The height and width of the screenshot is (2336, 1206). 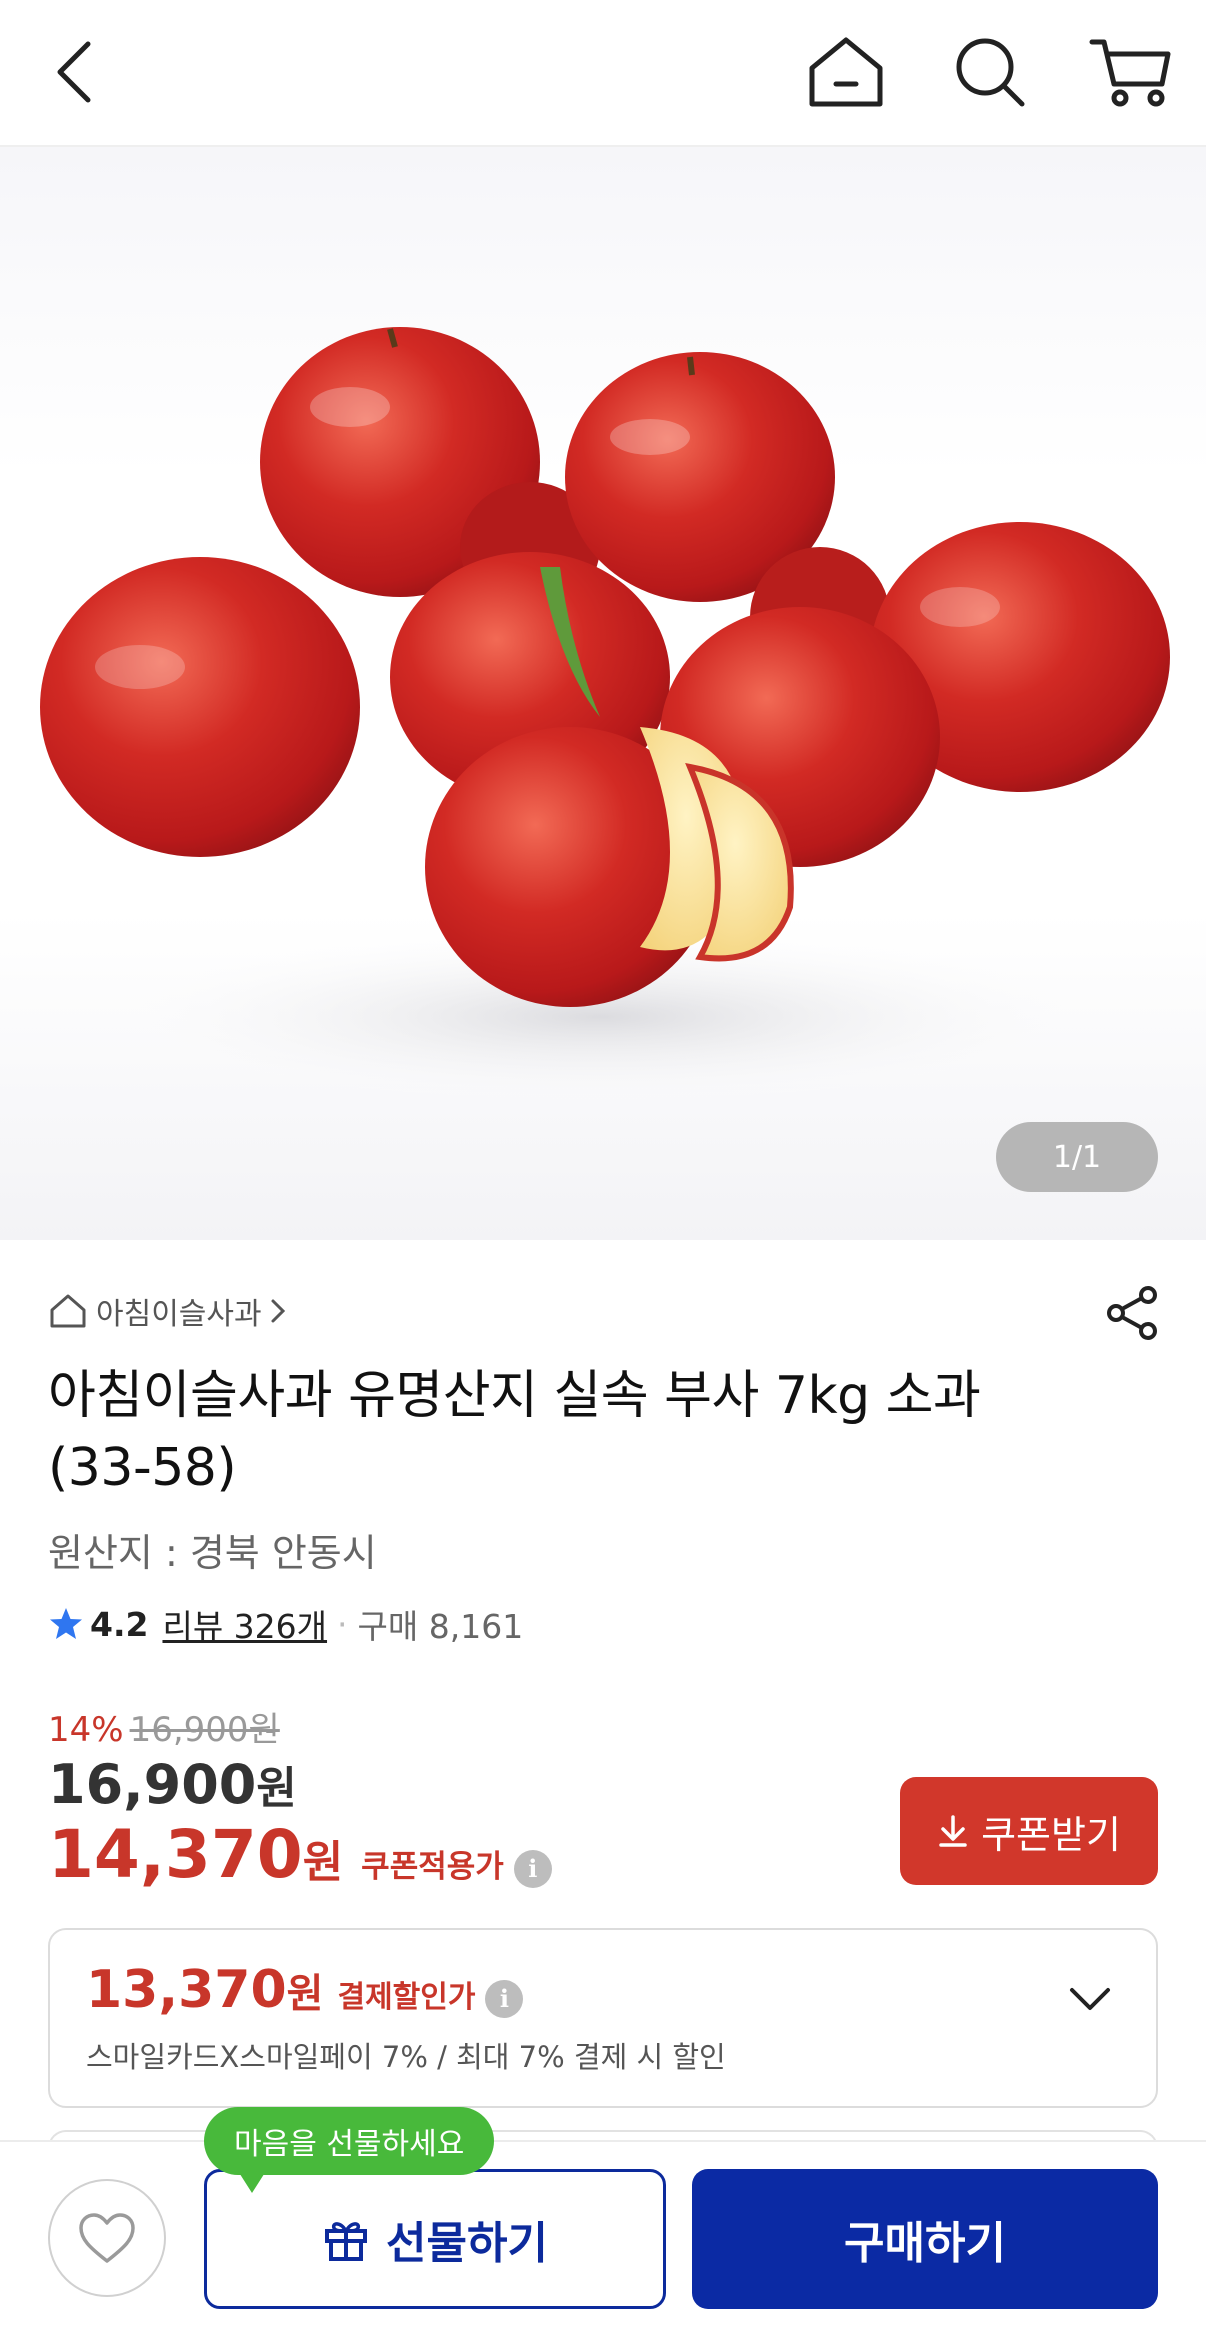 What do you see at coordinates (349, 2144) in the screenshot?
I see `gift-tooltip-text: 마음을 선물하세요` at bounding box center [349, 2144].